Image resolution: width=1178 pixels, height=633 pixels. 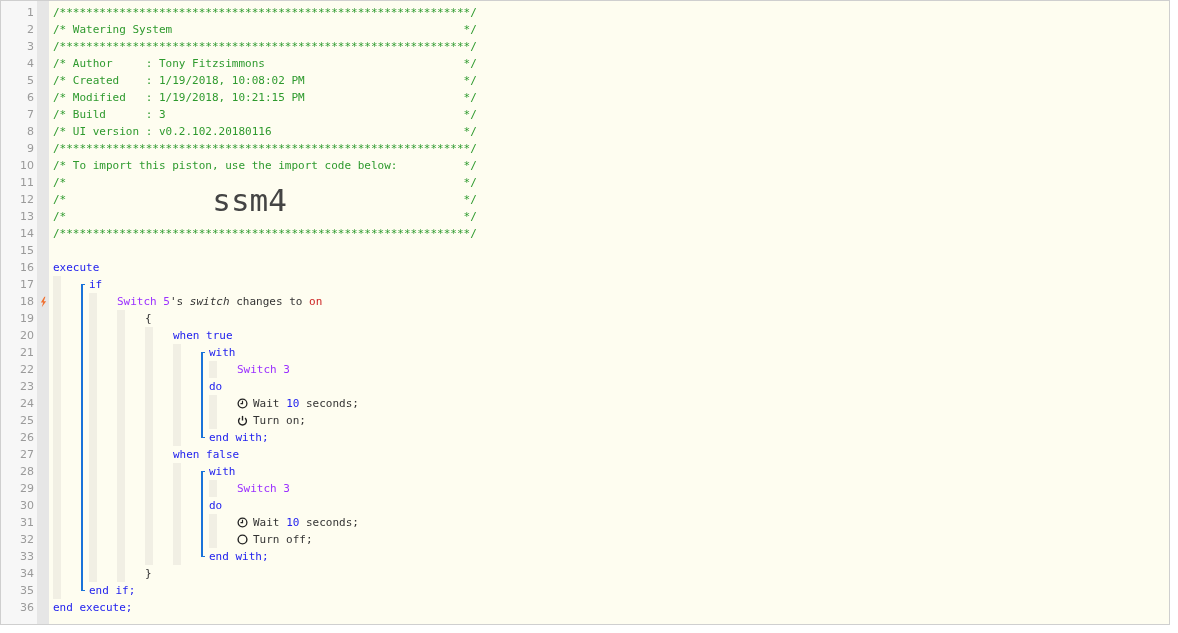 I want to click on line-number: 36, so click(x=26, y=608).